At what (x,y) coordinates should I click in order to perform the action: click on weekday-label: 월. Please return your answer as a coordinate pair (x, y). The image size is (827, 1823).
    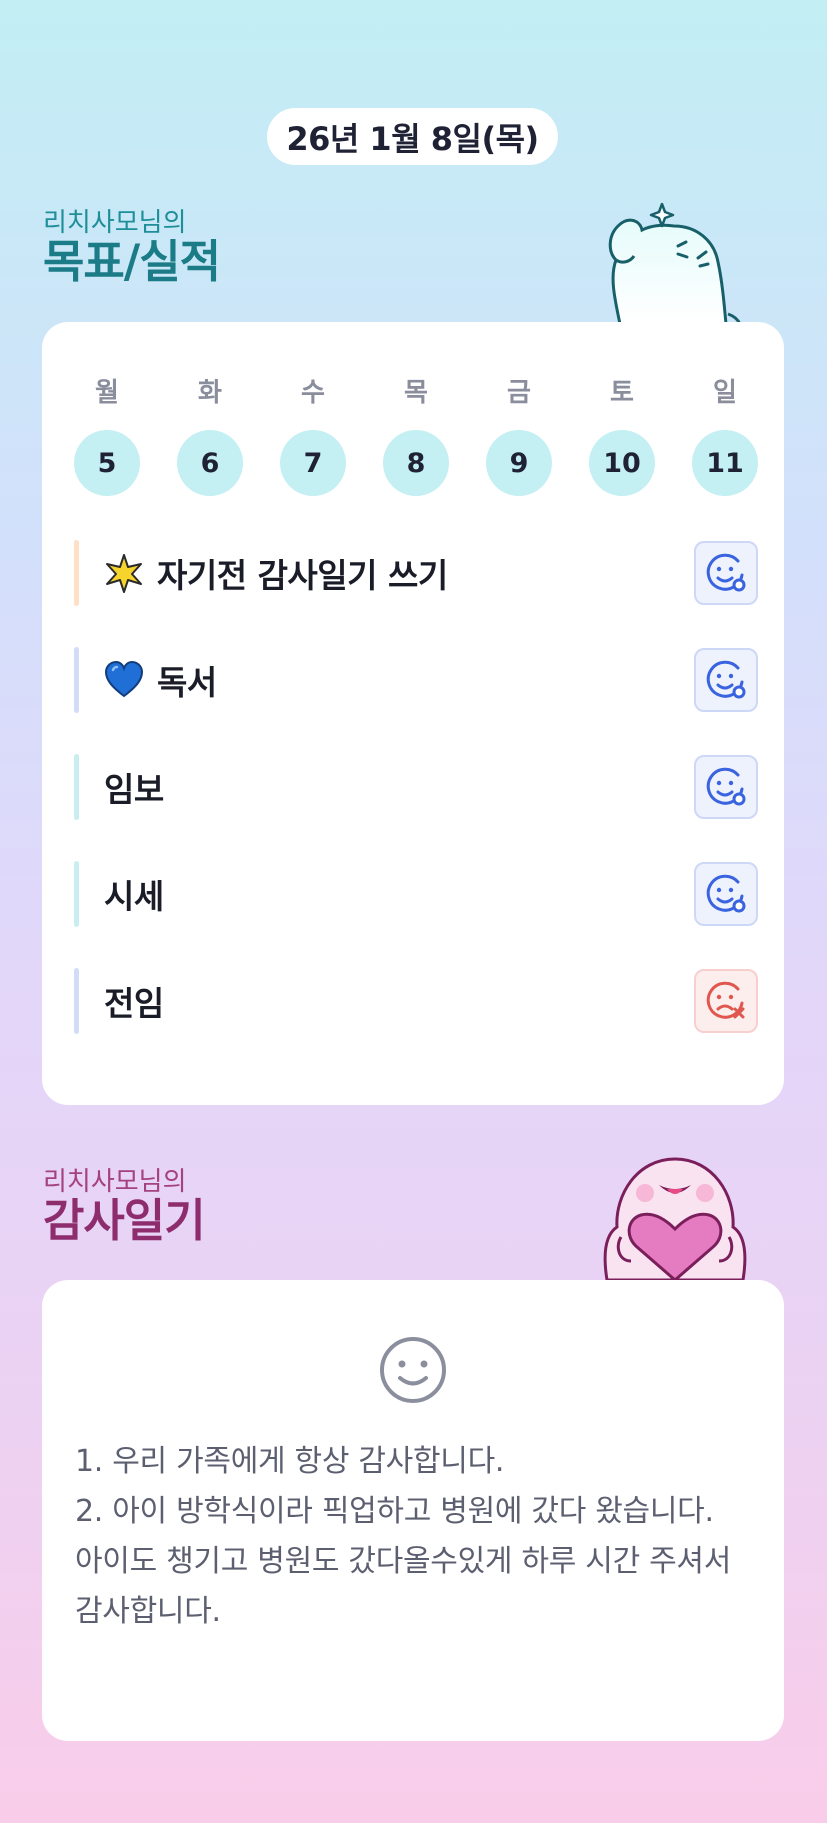
    Looking at the image, I should click on (107, 393).